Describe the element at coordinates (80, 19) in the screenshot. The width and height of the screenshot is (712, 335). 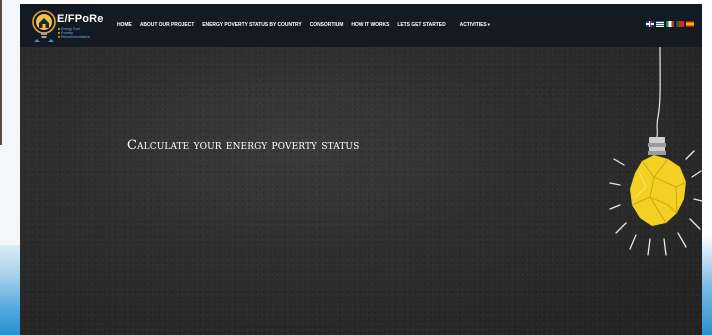
I see `logo-title: E/FPoRe` at that location.